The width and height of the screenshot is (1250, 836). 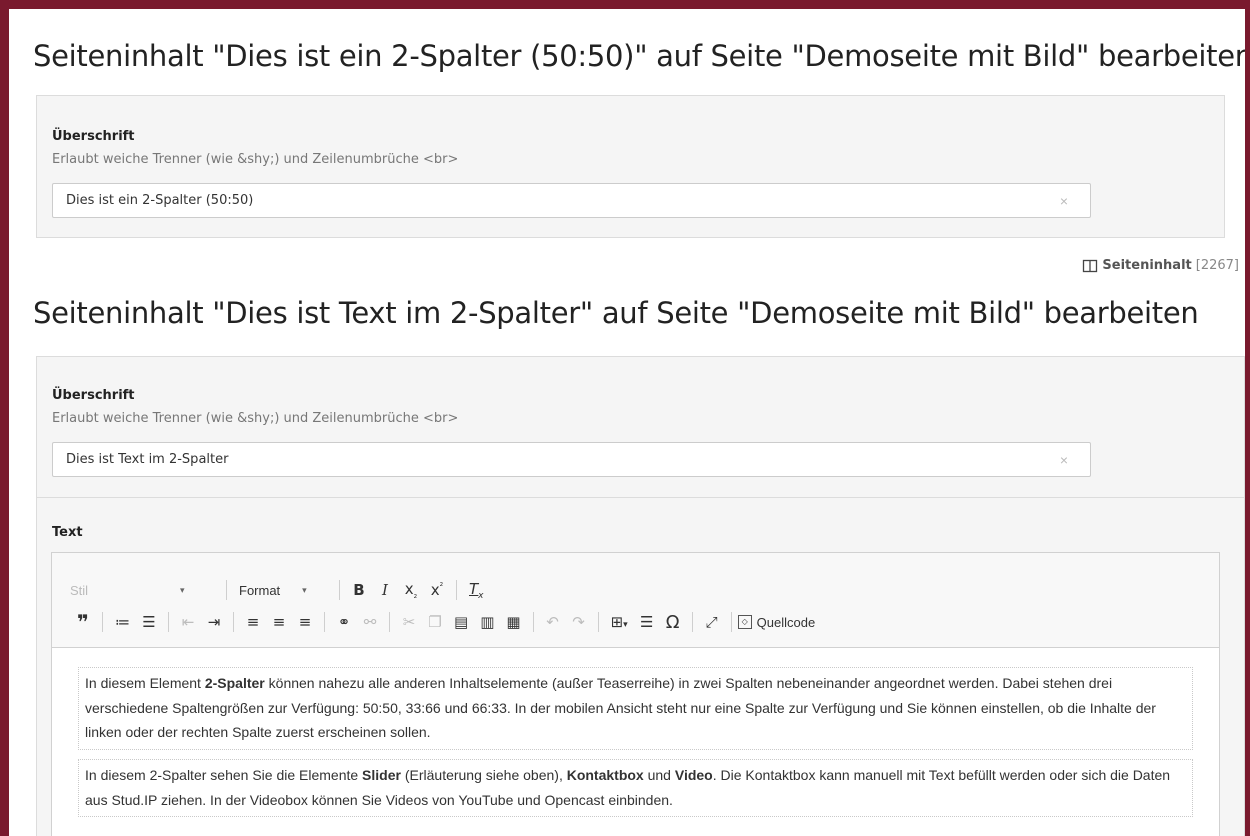 What do you see at coordinates (409, 622) in the screenshot?
I see `cut-icon: ✂` at bounding box center [409, 622].